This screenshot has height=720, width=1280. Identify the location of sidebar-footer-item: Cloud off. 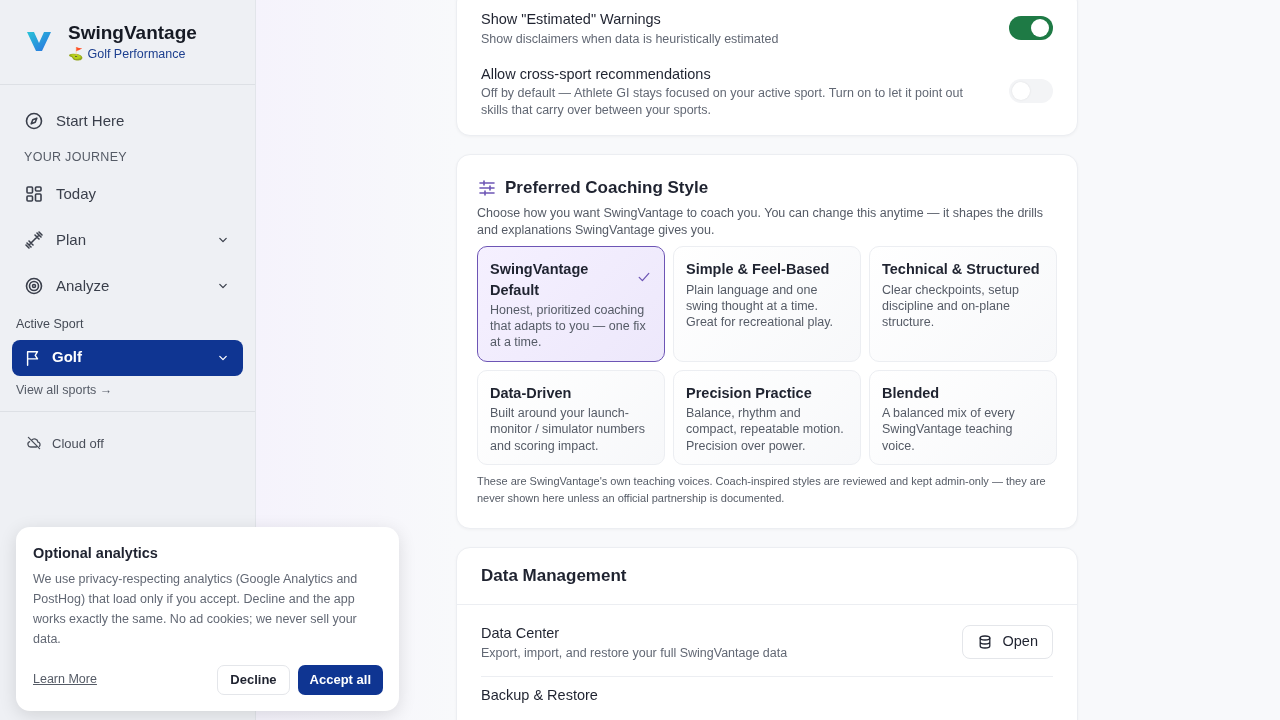
(127, 443).